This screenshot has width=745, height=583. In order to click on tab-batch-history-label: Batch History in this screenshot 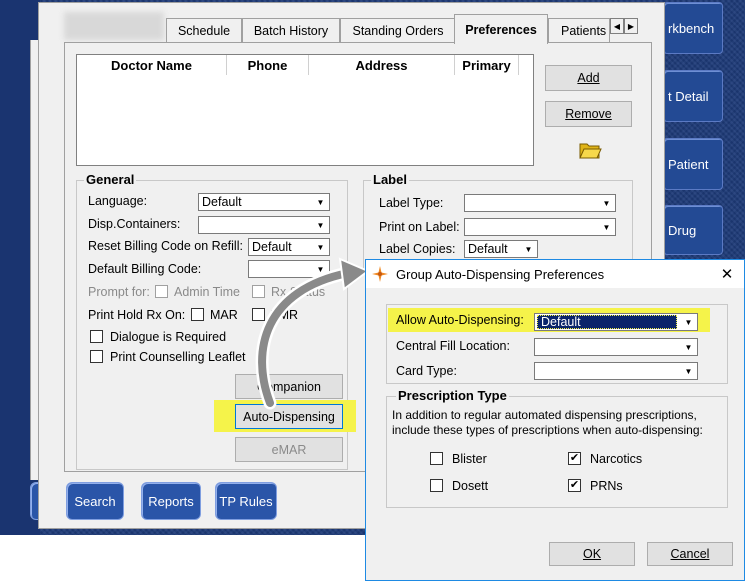, I will do `click(291, 31)`.